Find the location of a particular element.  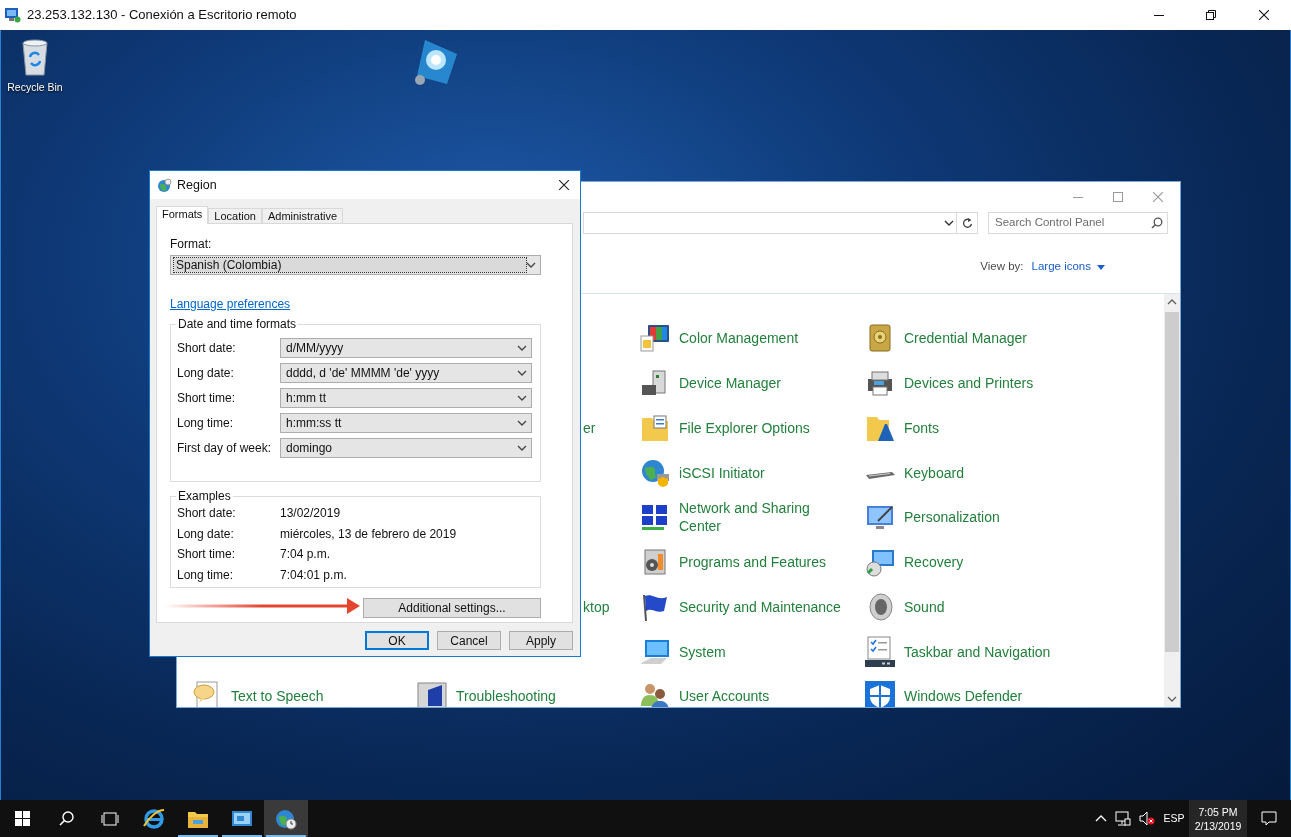

network-icon is located at coordinates (1123, 818).